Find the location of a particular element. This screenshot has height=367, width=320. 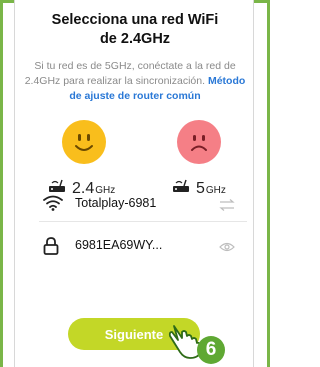

step-number-badge: 6 is located at coordinates (211, 350).